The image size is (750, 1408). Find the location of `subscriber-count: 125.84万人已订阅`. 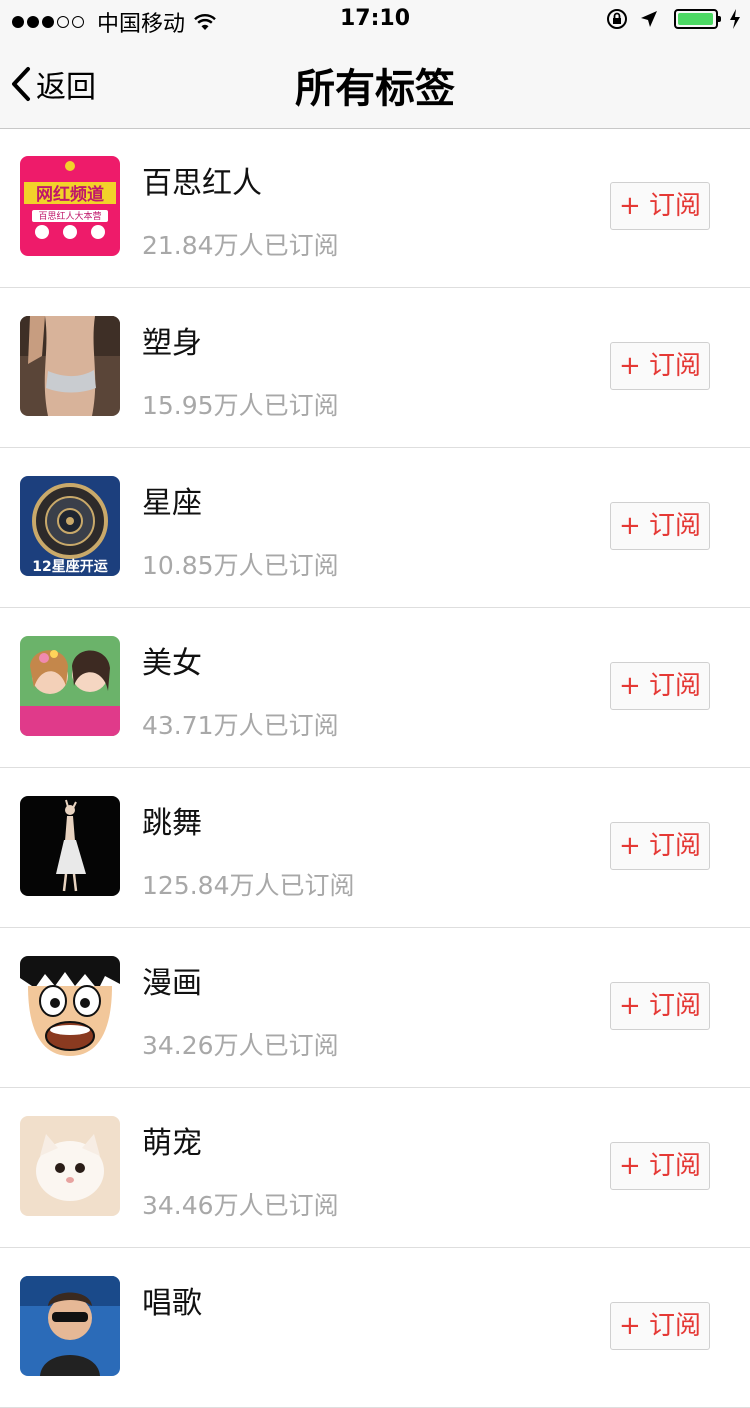

subscriber-count: 125.84万人已订阅 is located at coordinates (248, 885).